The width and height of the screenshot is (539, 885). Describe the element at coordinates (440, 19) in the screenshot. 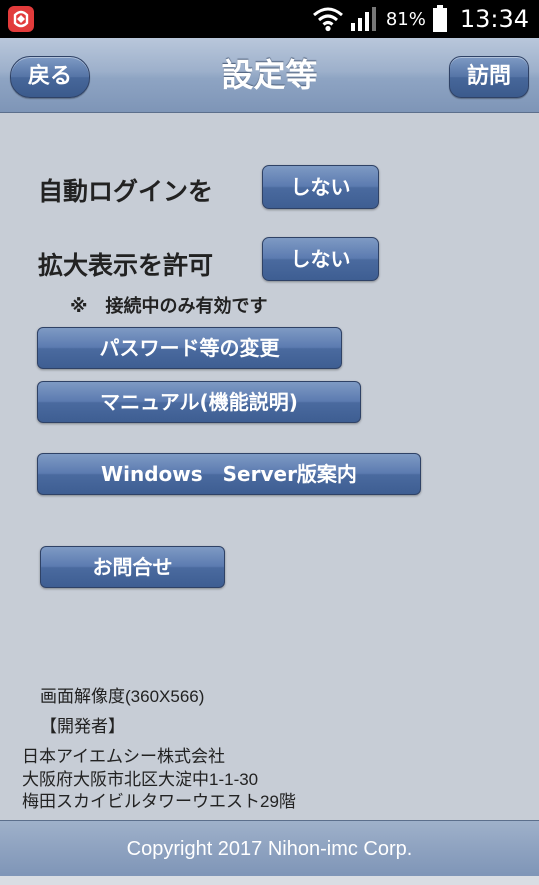

I see `battery-icon` at that location.